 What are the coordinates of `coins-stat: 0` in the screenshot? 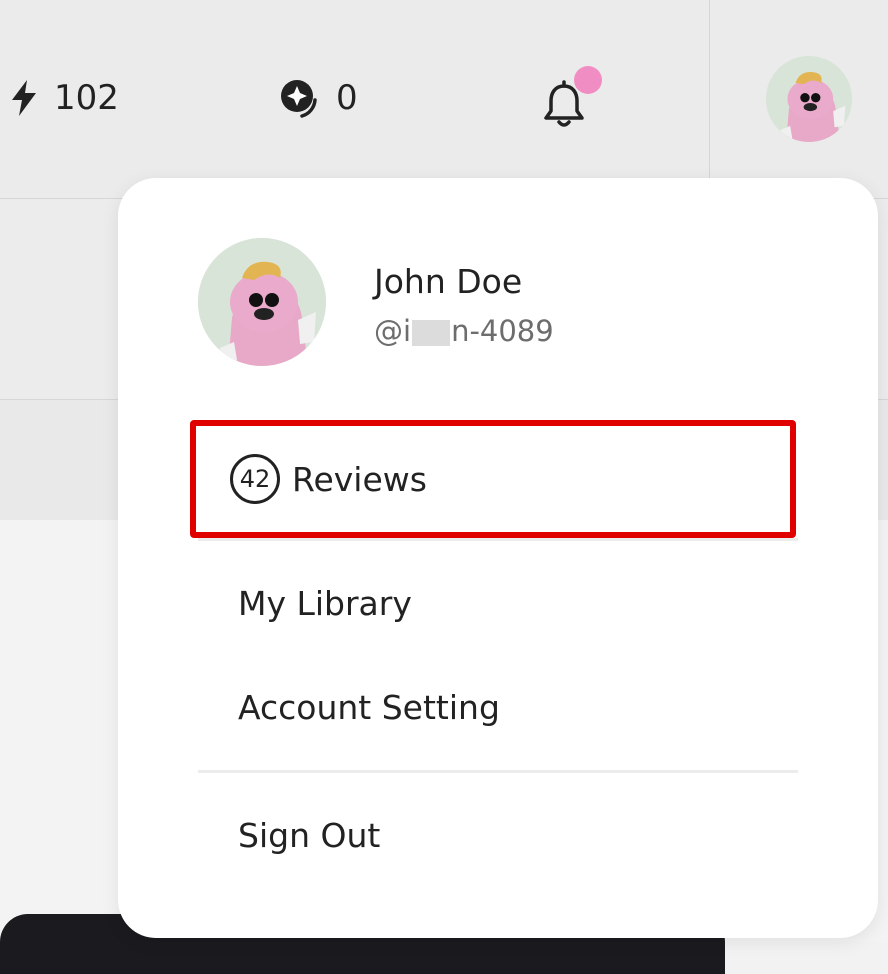 It's located at (318, 98).